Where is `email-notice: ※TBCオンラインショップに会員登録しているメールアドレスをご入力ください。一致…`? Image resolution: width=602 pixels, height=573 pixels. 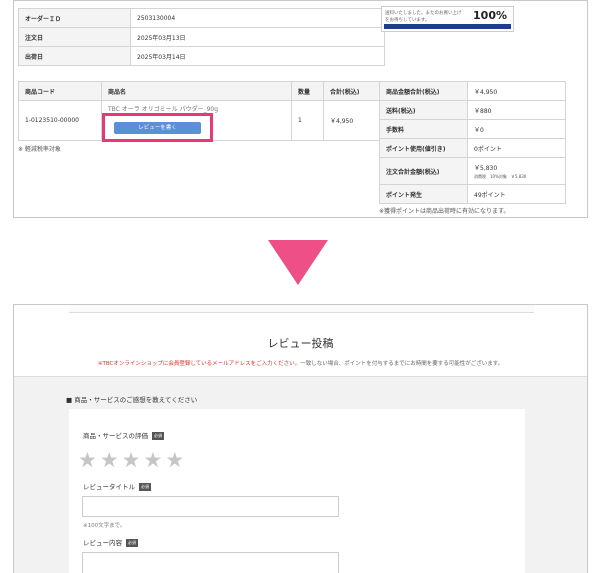
email-notice: ※TBCオンラインショップに会員登録しているメールアドレスをご入力ください。一致… is located at coordinates (300, 363).